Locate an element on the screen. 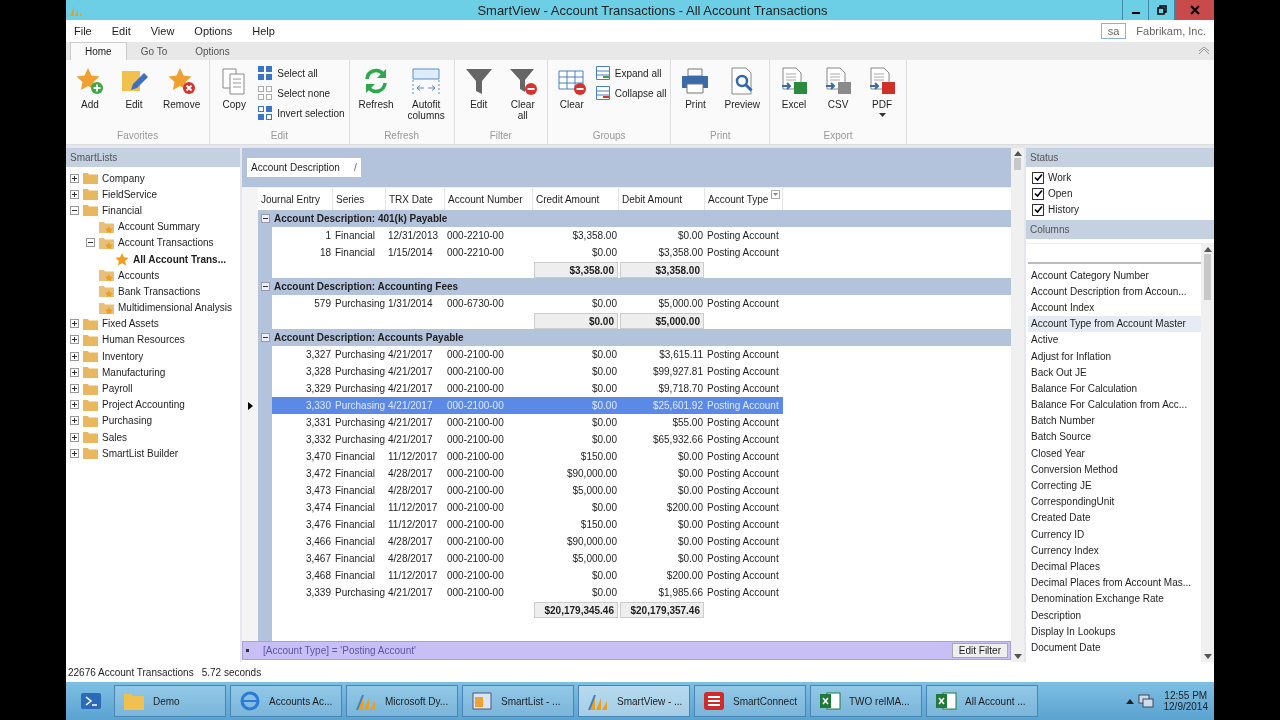 The width and height of the screenshot is (1280, 720). ribbon-button: Collapse all is located at coordinates (631, 93).